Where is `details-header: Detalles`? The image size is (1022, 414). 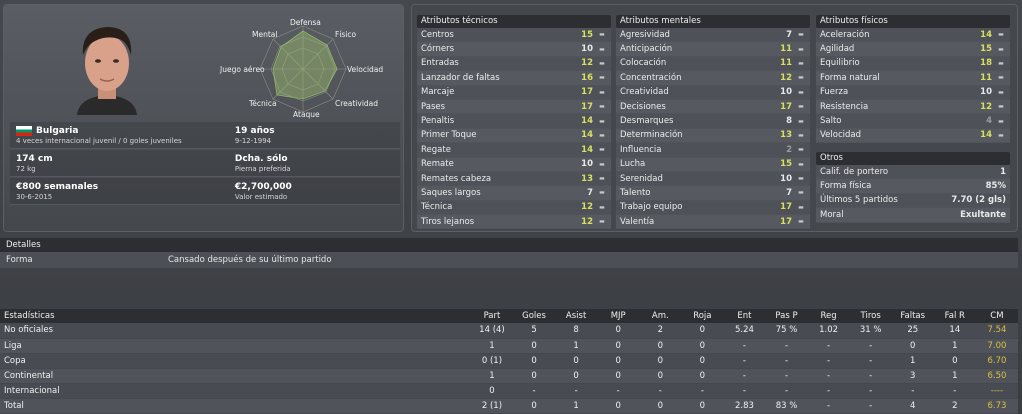
details-header: Detalles is located at coordinates (509, 245).